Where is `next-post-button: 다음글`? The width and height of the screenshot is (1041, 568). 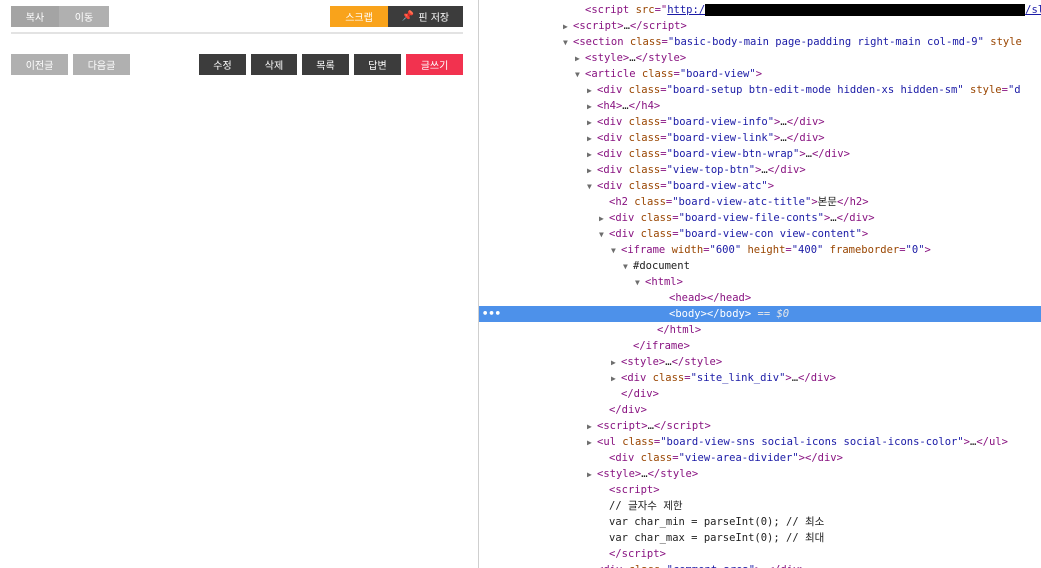
next-post-button: 다음글 is located at coordinates (101, 64).